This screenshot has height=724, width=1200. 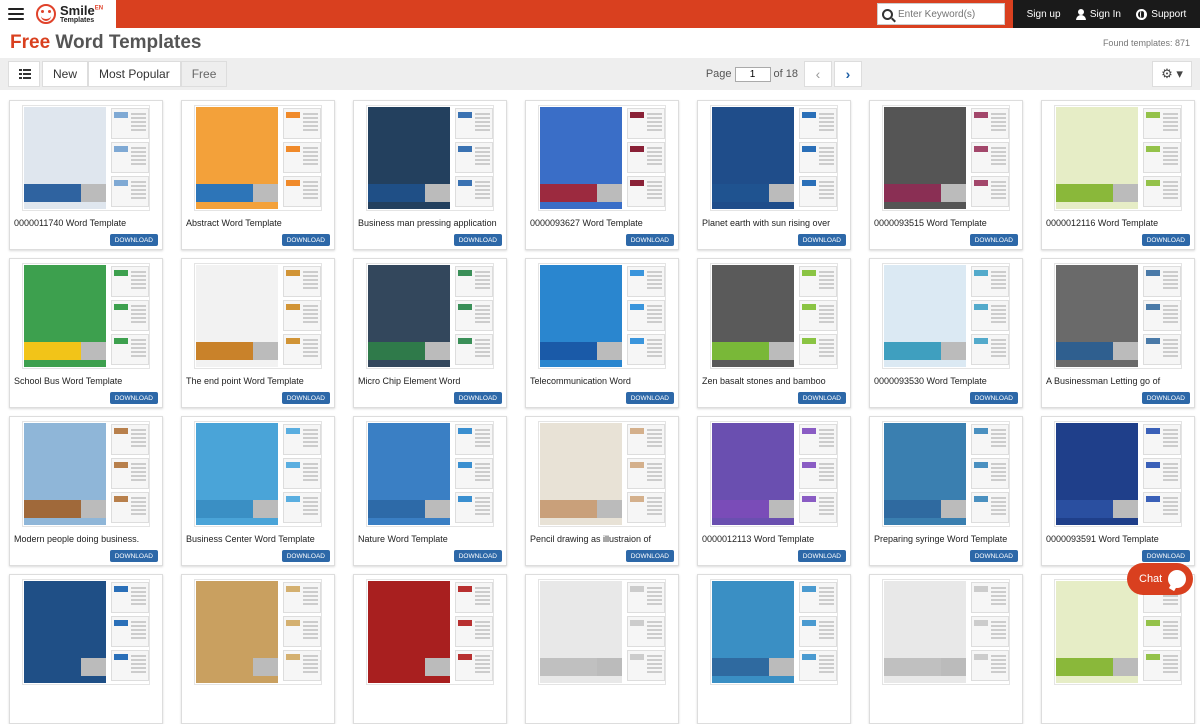 I want to click on template-title: Zen basalt stones and bamboo, so click(x=774, y=381).